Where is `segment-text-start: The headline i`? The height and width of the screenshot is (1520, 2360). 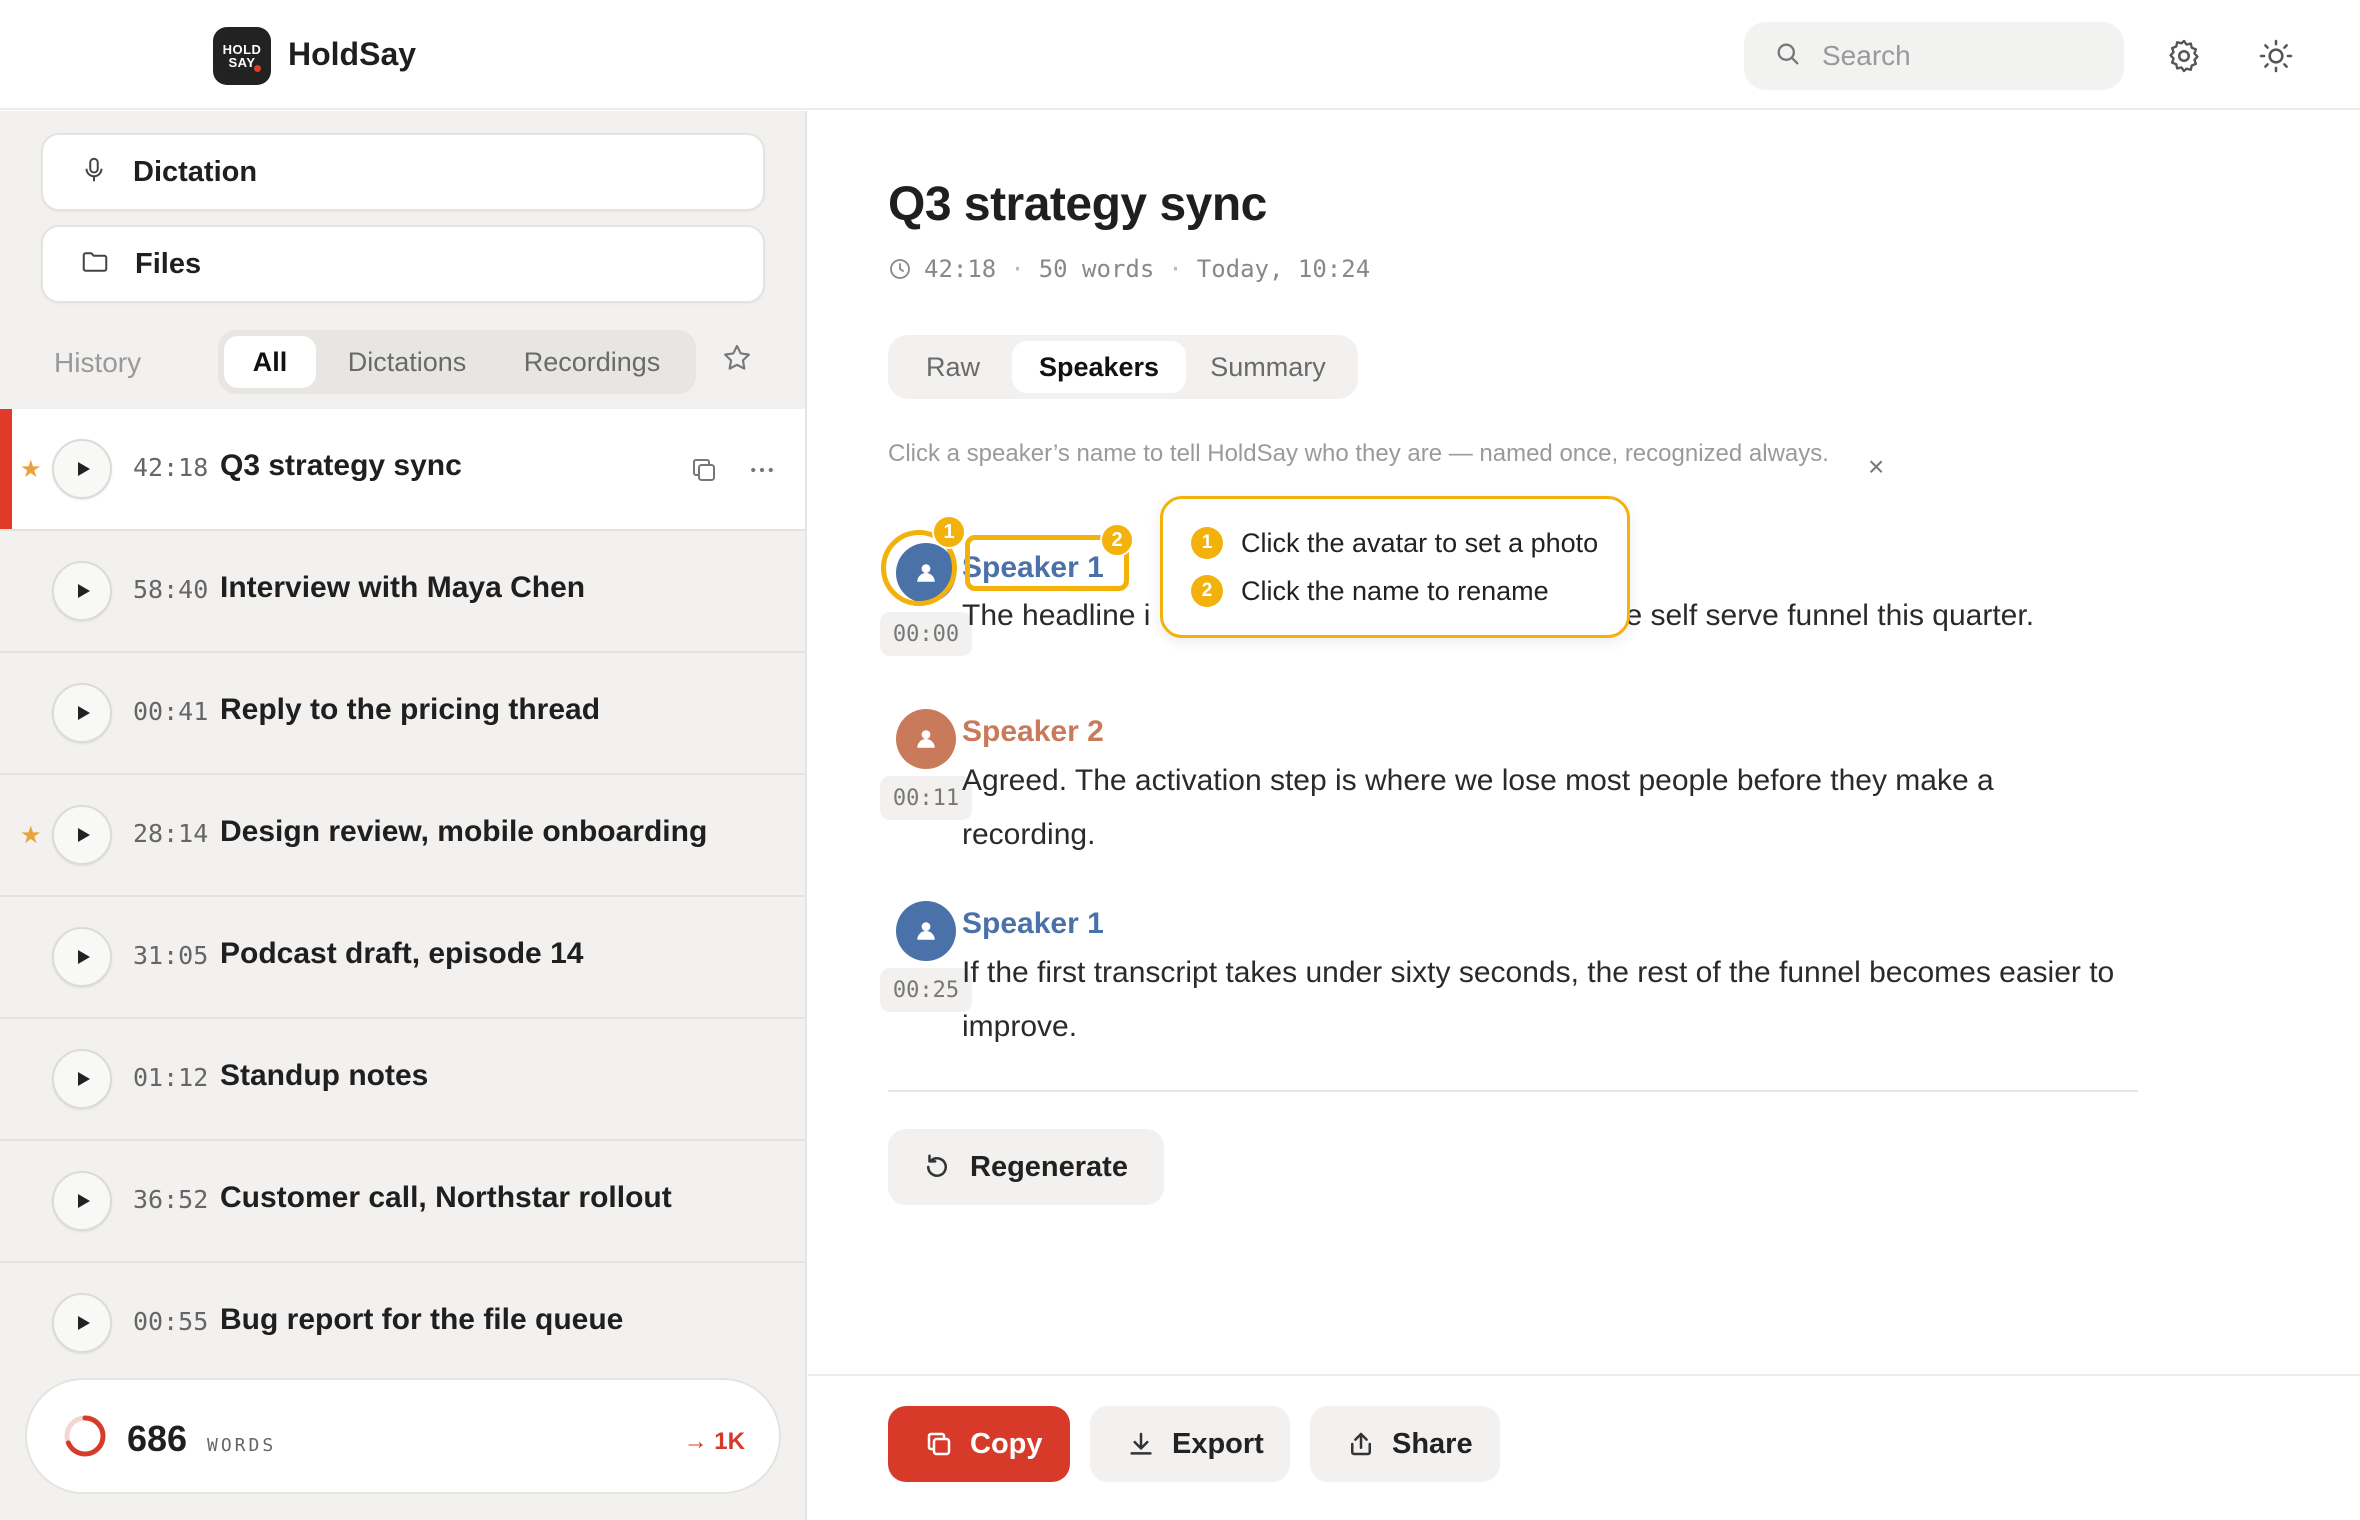 segment-text-start: The headline i is located at coordinates (1056, 615).